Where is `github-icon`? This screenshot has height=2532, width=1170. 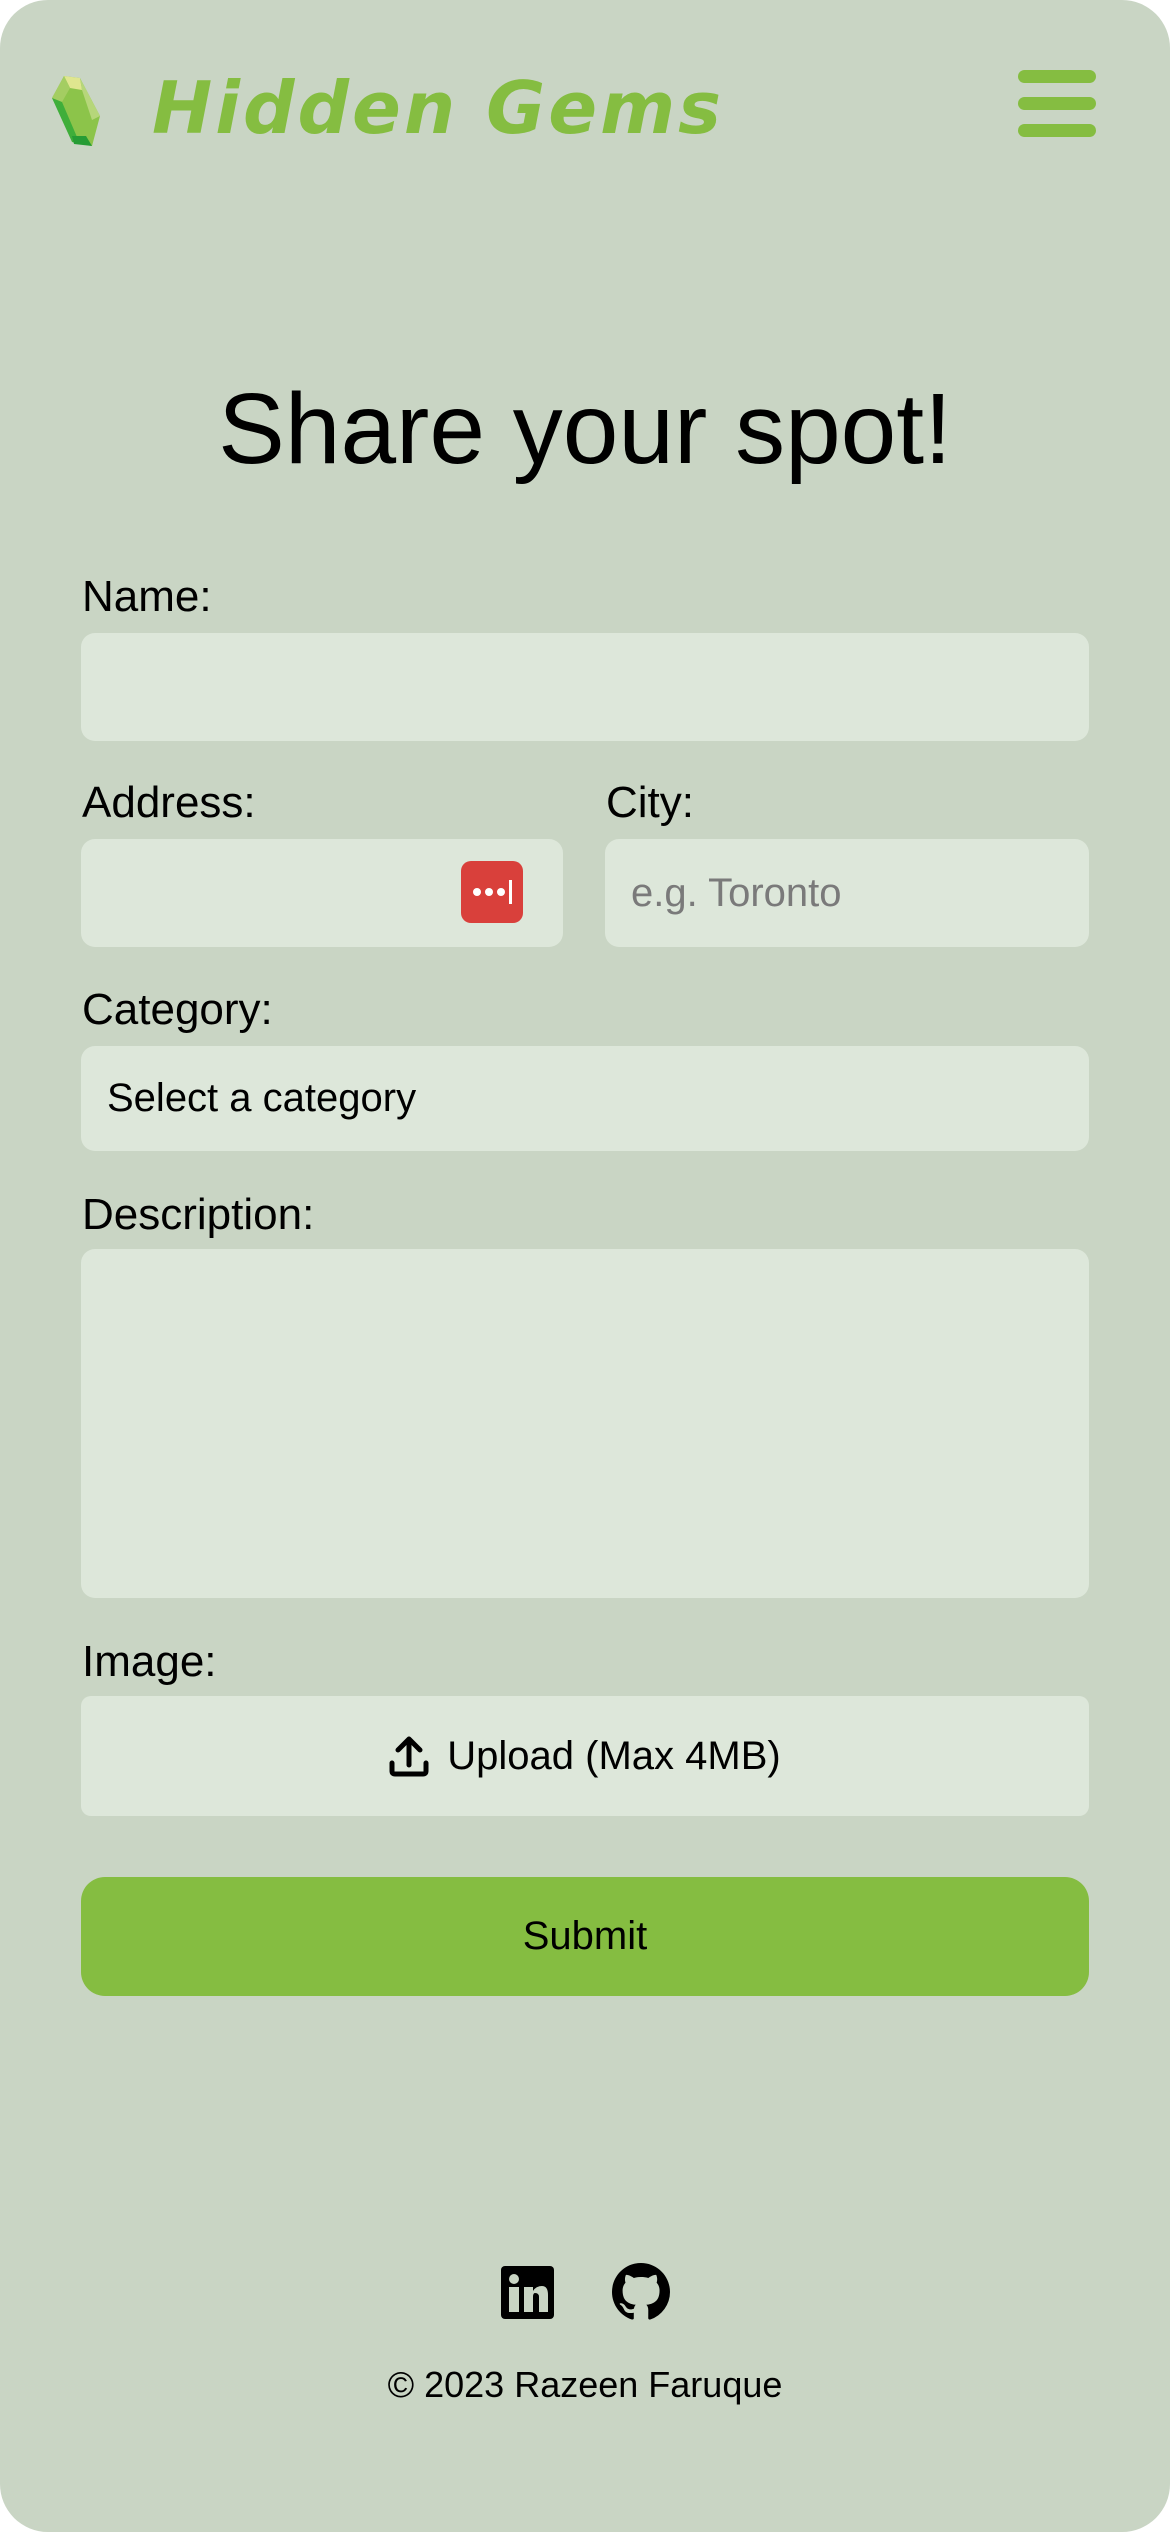
github-icon is located at coordinates (641, 2292).